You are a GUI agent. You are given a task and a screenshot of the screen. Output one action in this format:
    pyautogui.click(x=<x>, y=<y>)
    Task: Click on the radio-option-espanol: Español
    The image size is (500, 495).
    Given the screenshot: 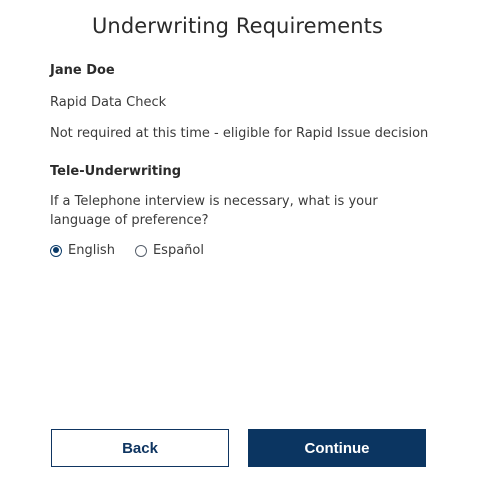 What is the action you would take?
    pyautogui.click(x=169, y=250)
    